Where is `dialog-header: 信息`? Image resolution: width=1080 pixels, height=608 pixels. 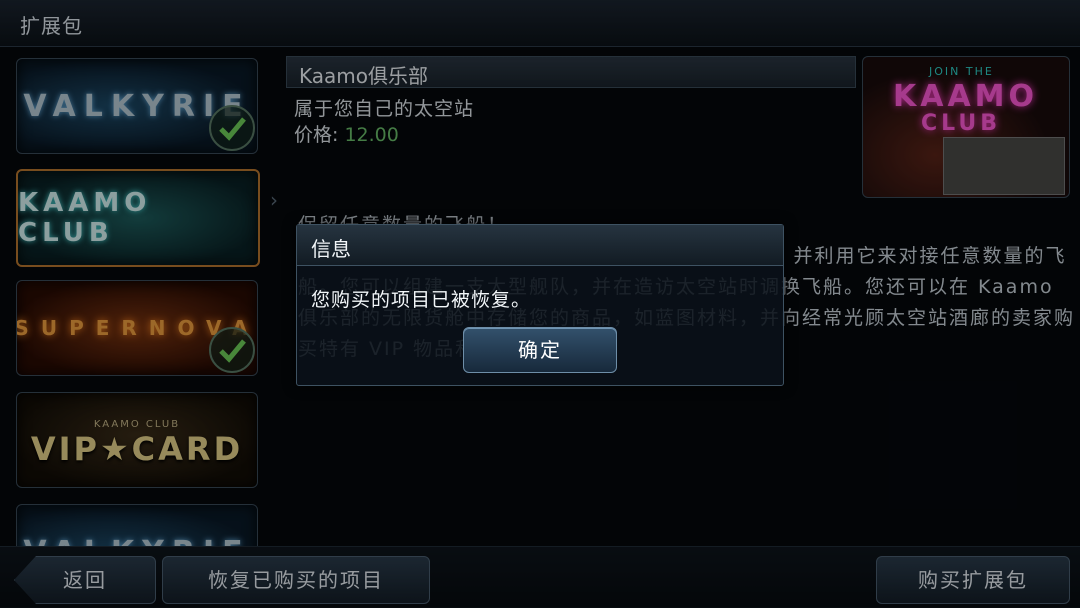 dialog-header: 信息 is located at coordinates (540, 245).